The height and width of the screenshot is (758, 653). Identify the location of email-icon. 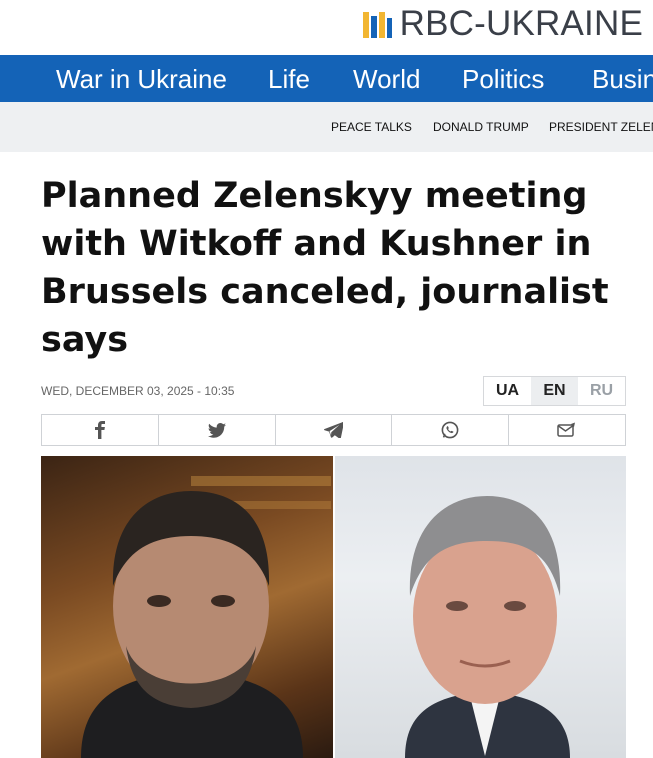
(567, 430).